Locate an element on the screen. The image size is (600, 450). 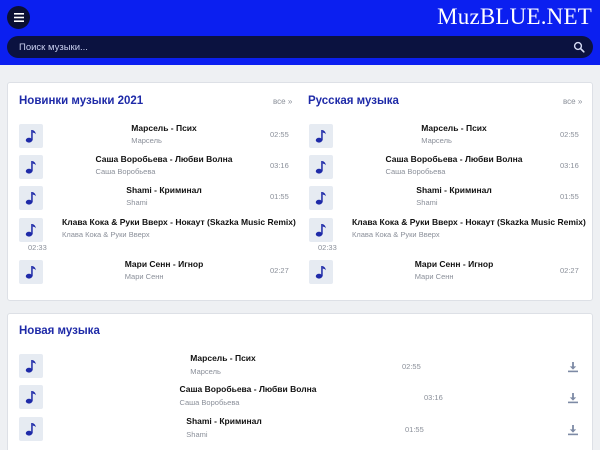
menu-button is located at coordinates (18, 17).